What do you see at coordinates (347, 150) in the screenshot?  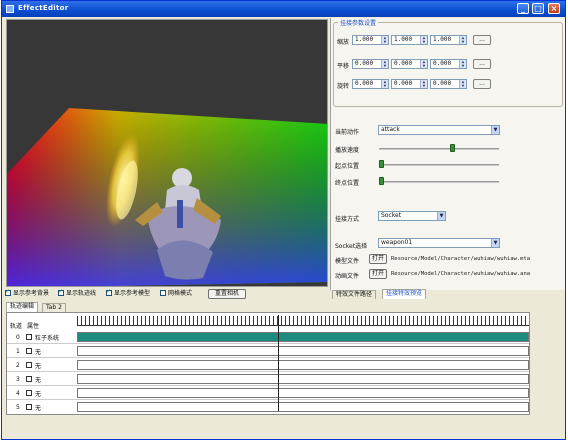 I see `speed-label: 播放速度` at bounding box center [347, 150].